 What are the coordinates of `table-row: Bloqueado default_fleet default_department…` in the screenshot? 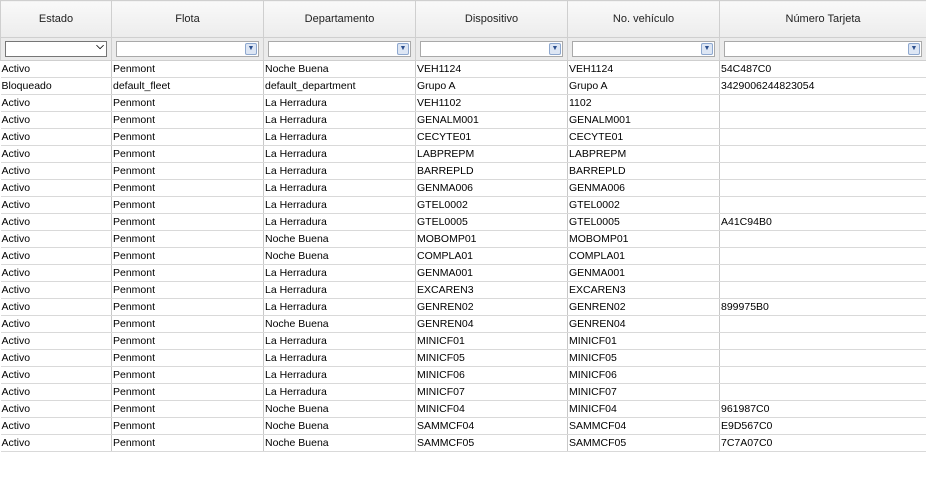 It's located at (463, 86).